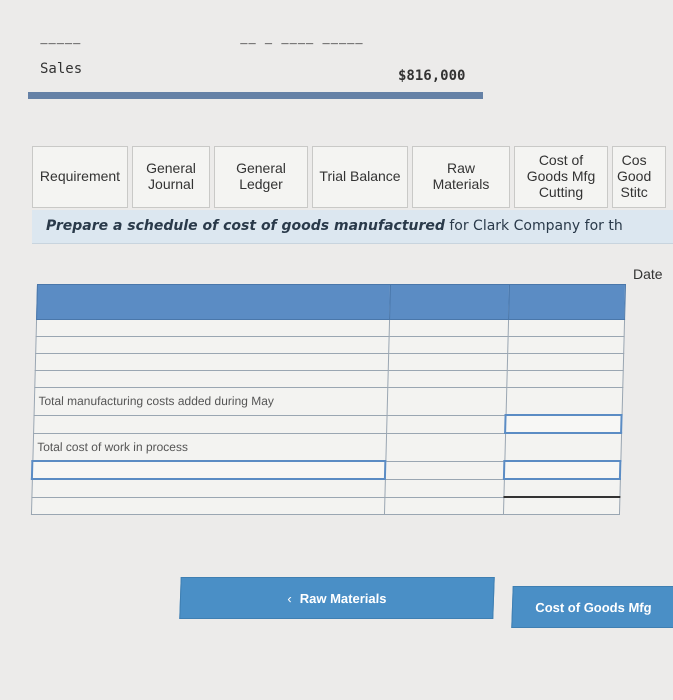 The image size is (673, 700). I want to click on sales-label: Sales, so click(61, 69).